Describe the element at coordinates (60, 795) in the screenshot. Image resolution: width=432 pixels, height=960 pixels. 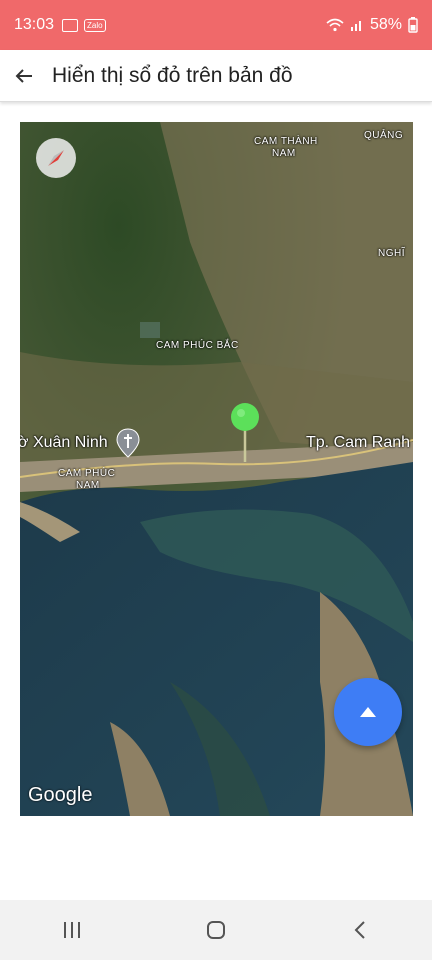
I see `google-logo: Google` at that location.